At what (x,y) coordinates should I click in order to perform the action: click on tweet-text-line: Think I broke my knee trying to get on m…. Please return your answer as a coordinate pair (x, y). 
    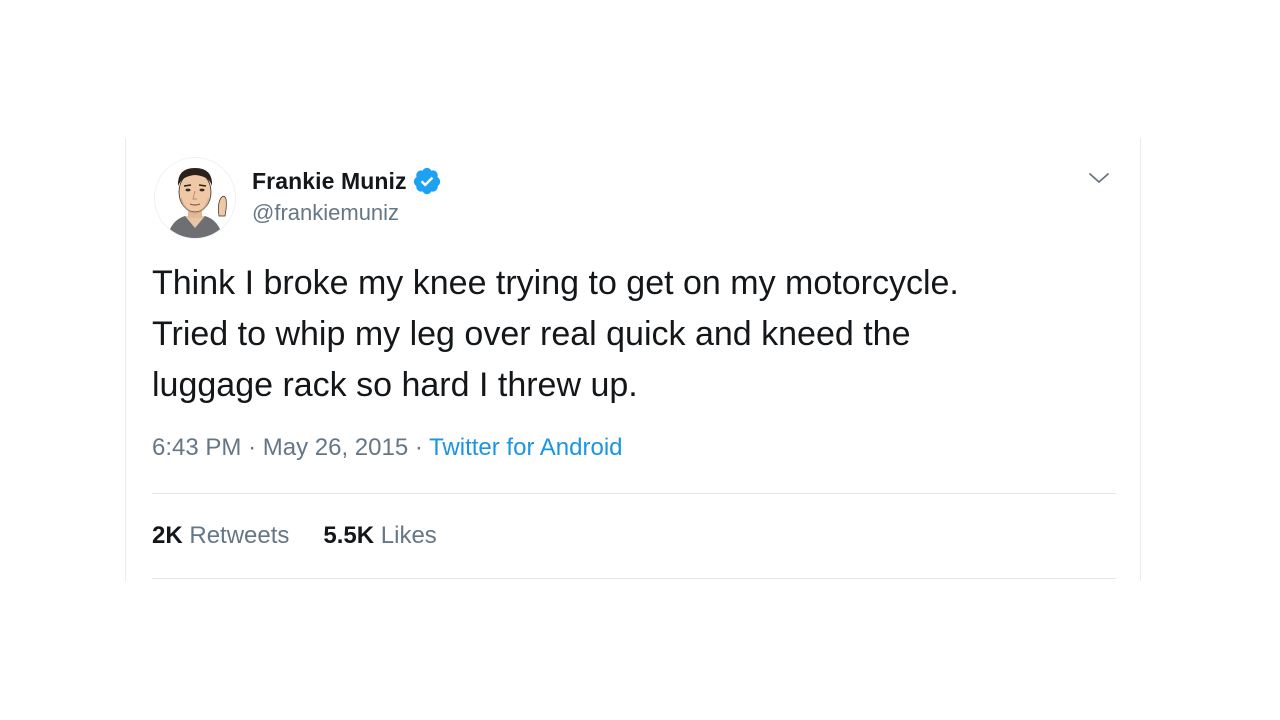
    Looking at the image, I should click on (555, 283).